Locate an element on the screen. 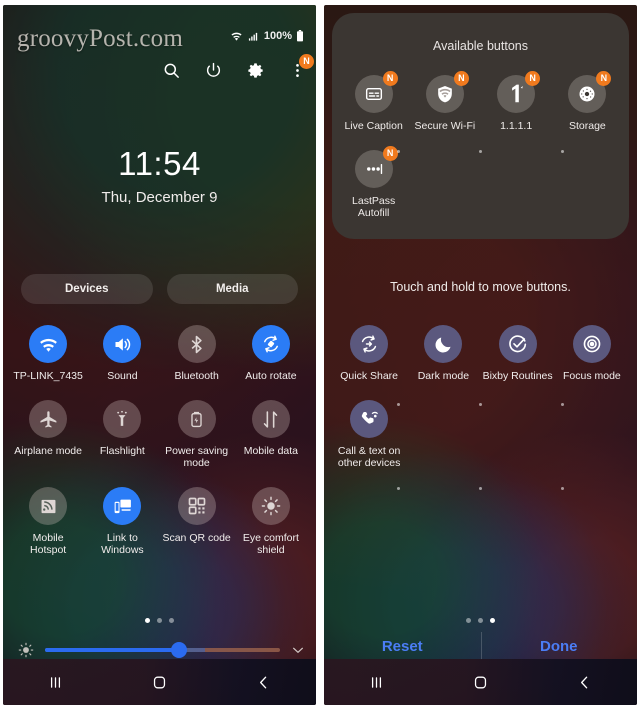 The height and width of the screenshot is (708, 641). page-indicator-right is located at coordinates (480, 620).